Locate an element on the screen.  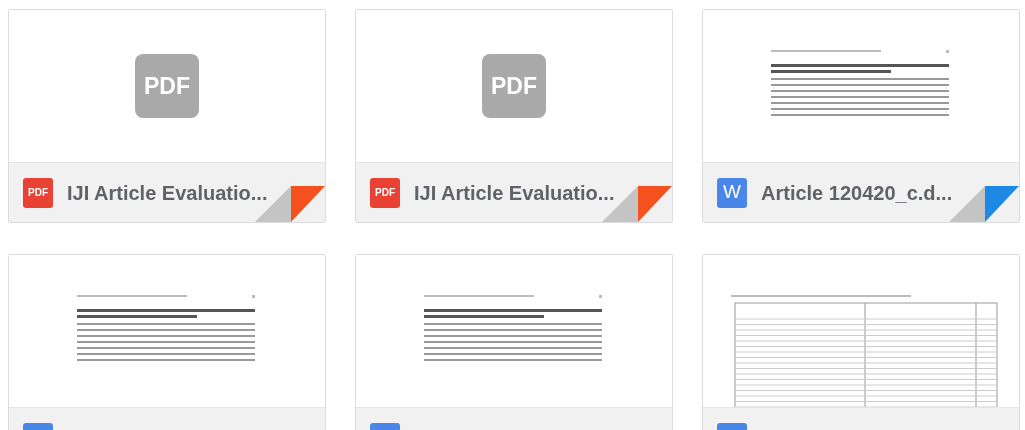
word-file-icon: W is located at coordinates (732, 192).